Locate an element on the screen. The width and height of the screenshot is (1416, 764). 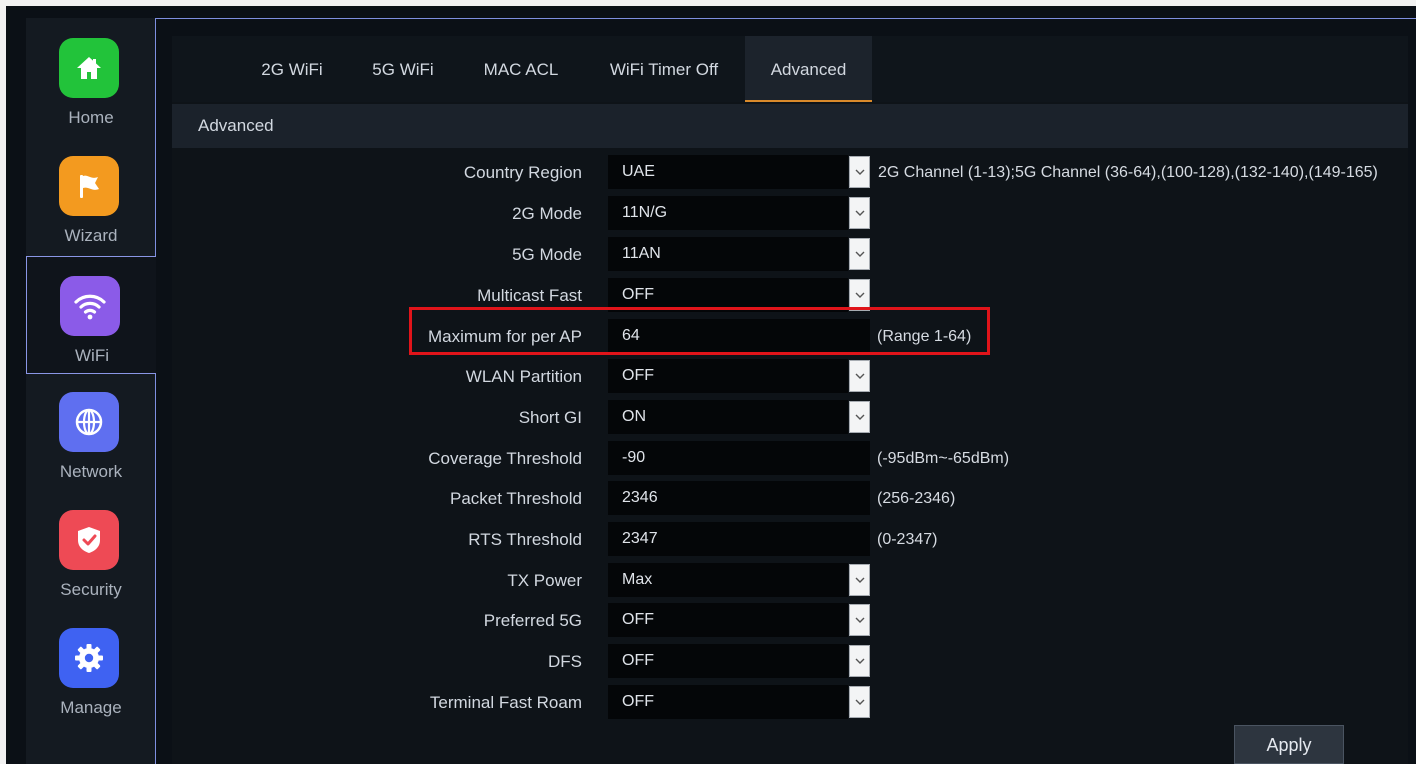
sidebar-item-label: Wizard is located at coordinates (91, 235).